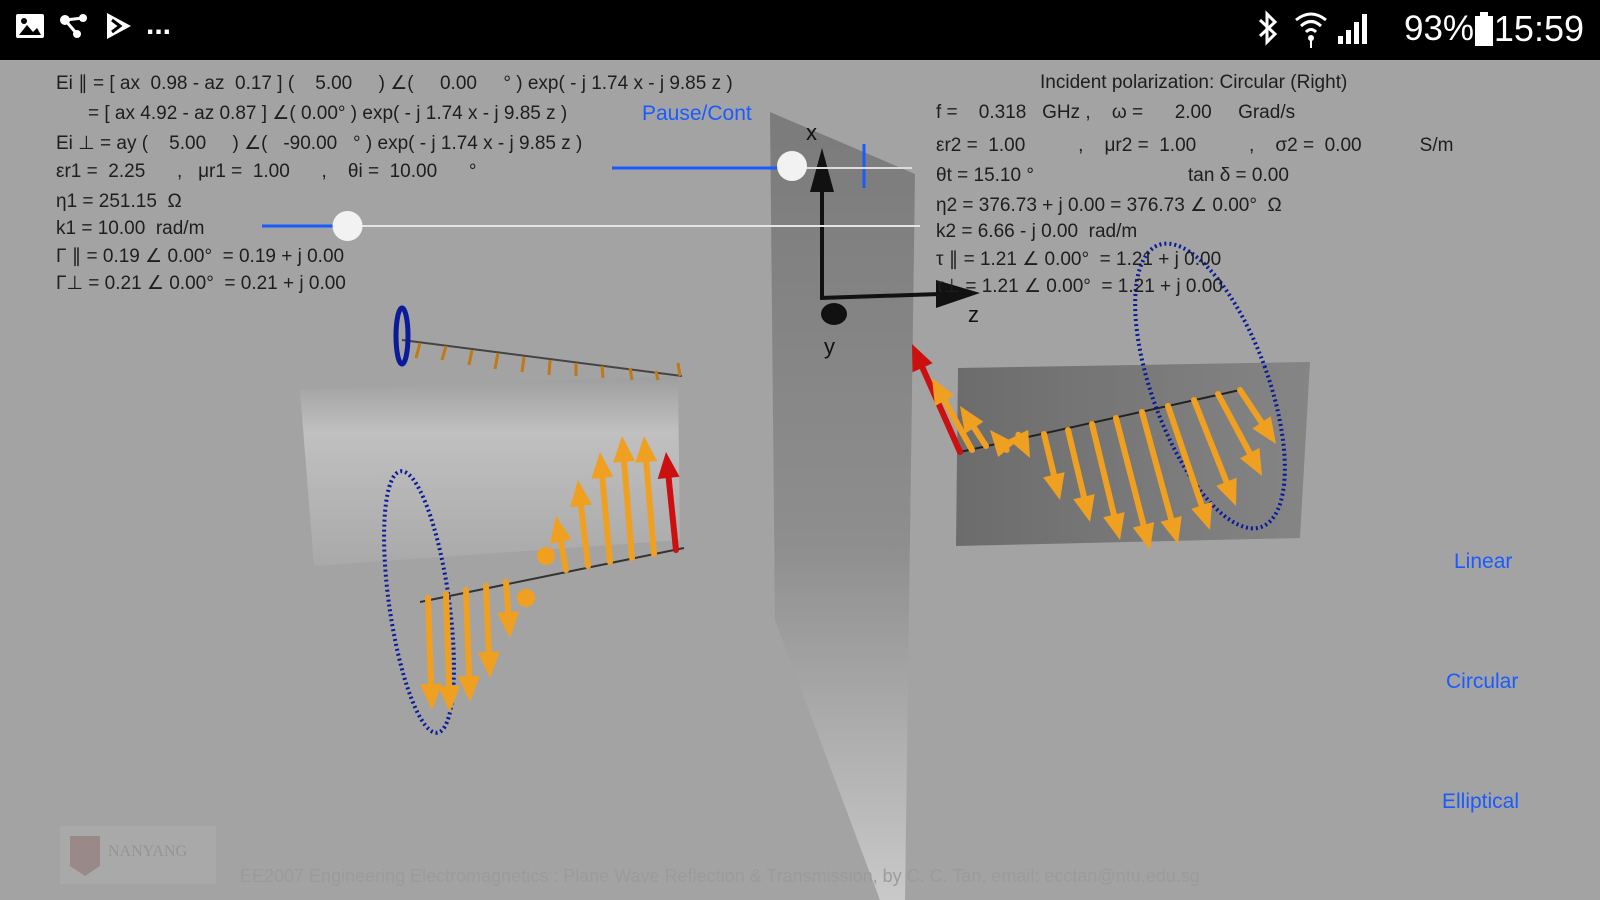  Describe the element at coordinates (985, 175) in the screenshot. I see `theta-t-value: θt = 15.10 °` at that location.